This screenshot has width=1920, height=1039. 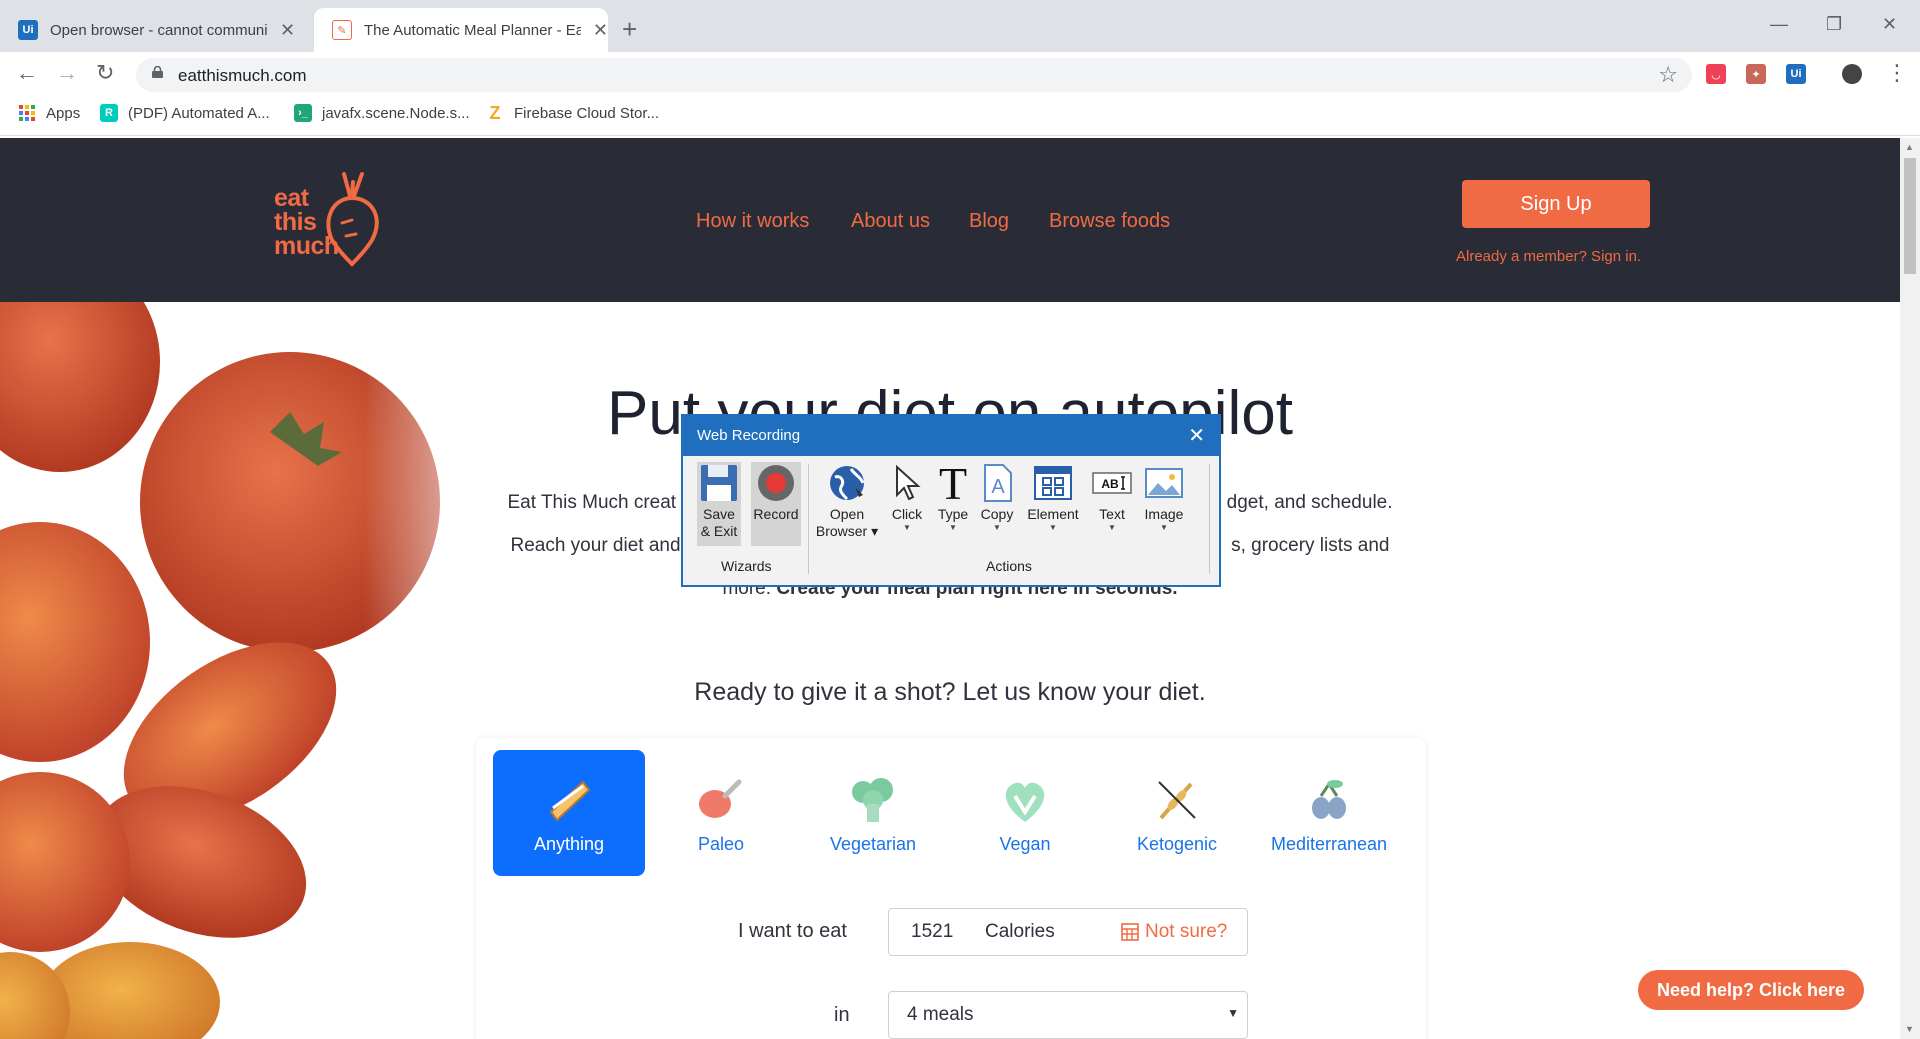 I want to click on bookmark-label: Apps, so click(x=63, y=113).